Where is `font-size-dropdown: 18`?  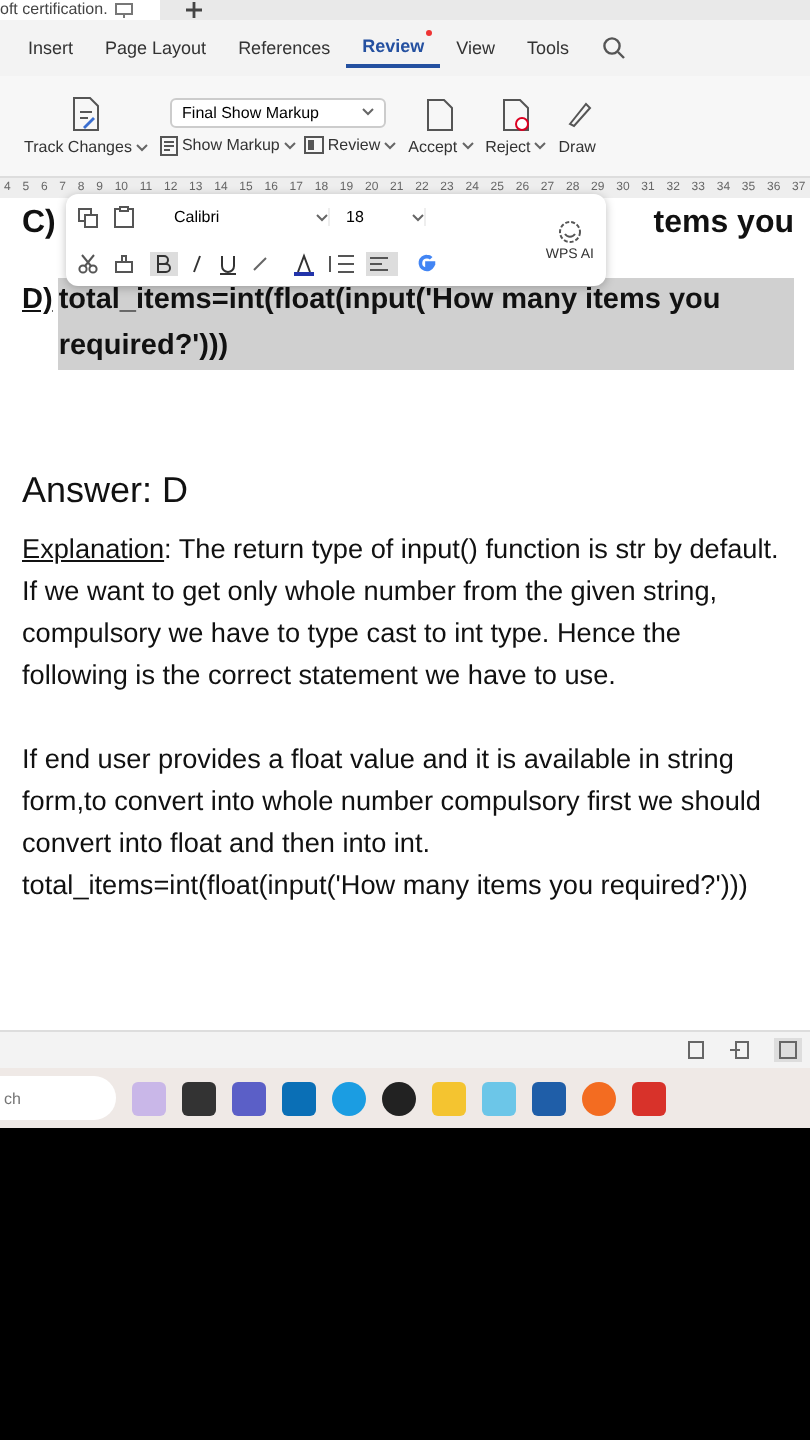 font-size-dropdown: 18 is located at coordinates (386, 217).